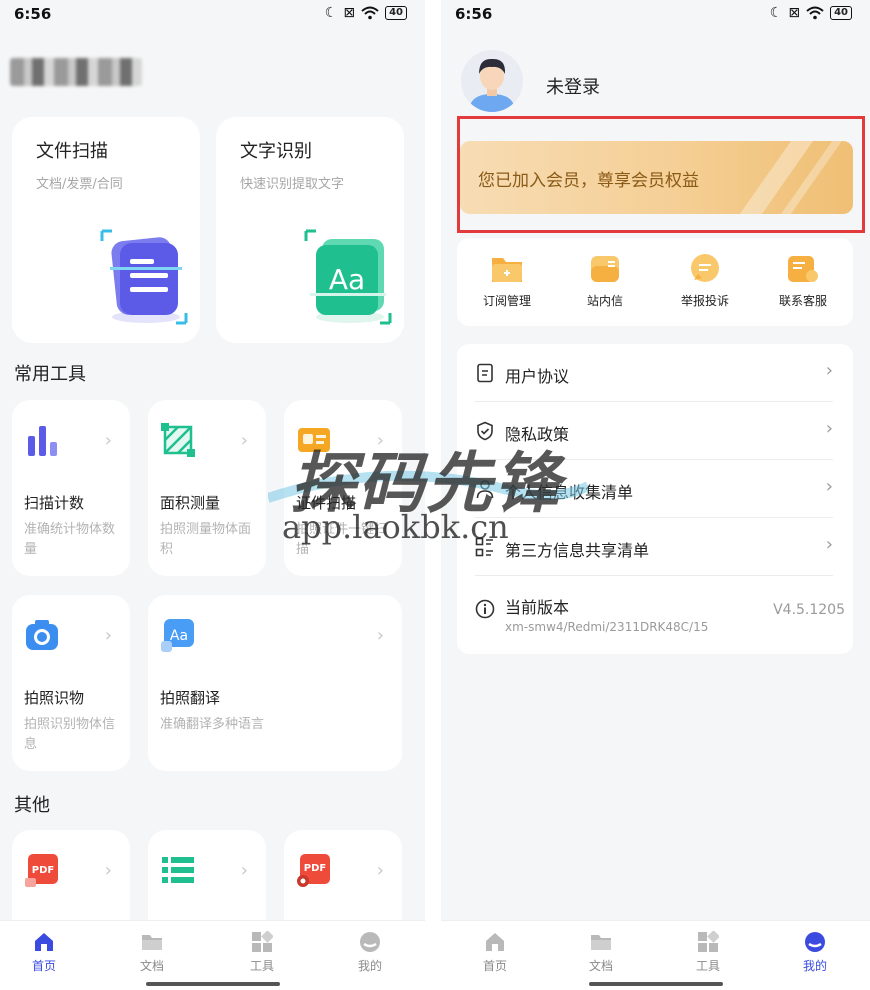 The image size is (870, 990). I want to click on quick-actions-panel: 订阅管理 站内信 举报投诉 联系客服, so click(655, 282).